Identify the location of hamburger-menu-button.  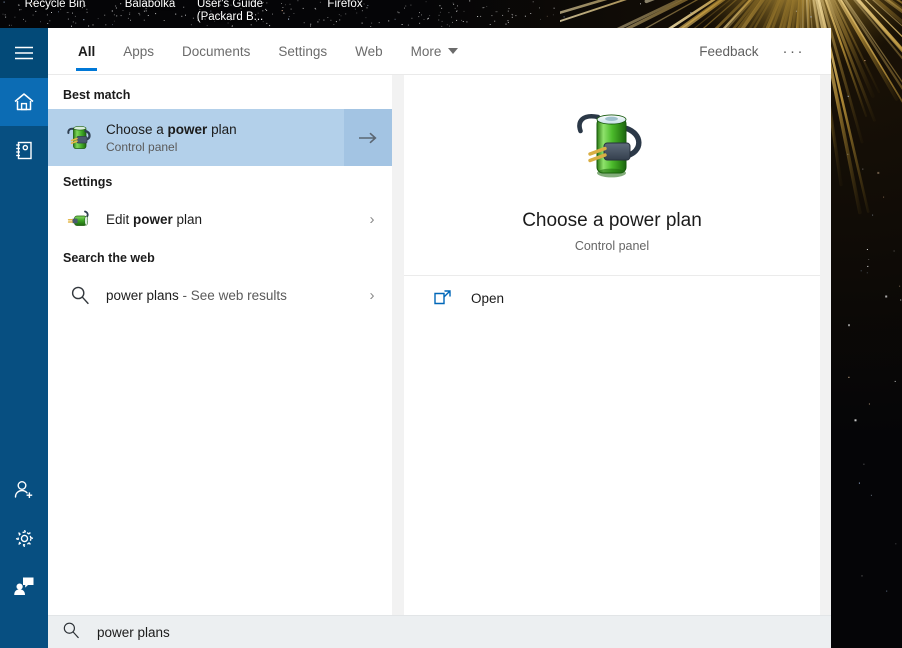
(24, 53).